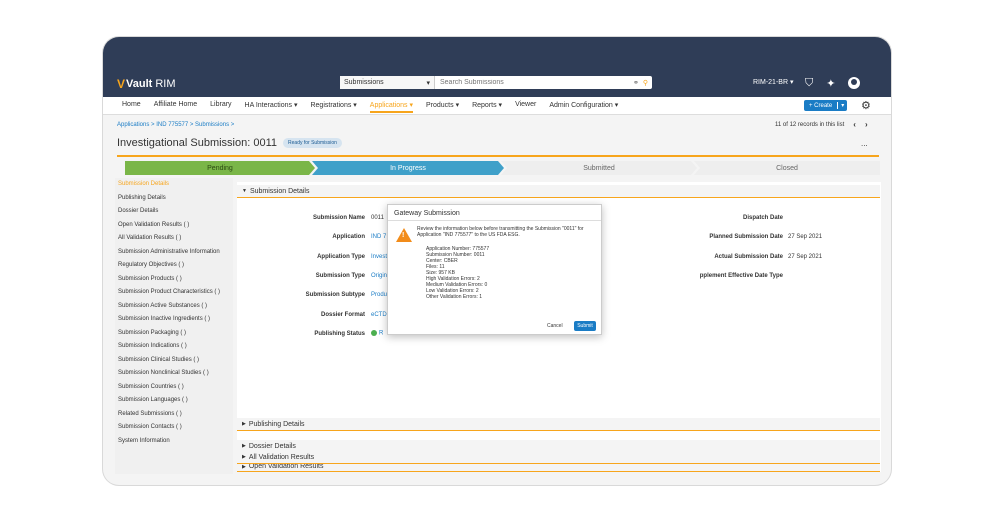 The image size is (990, 522). I want to click on sidebar-item-countries: Submission Countries ( ), so click(174, 387).